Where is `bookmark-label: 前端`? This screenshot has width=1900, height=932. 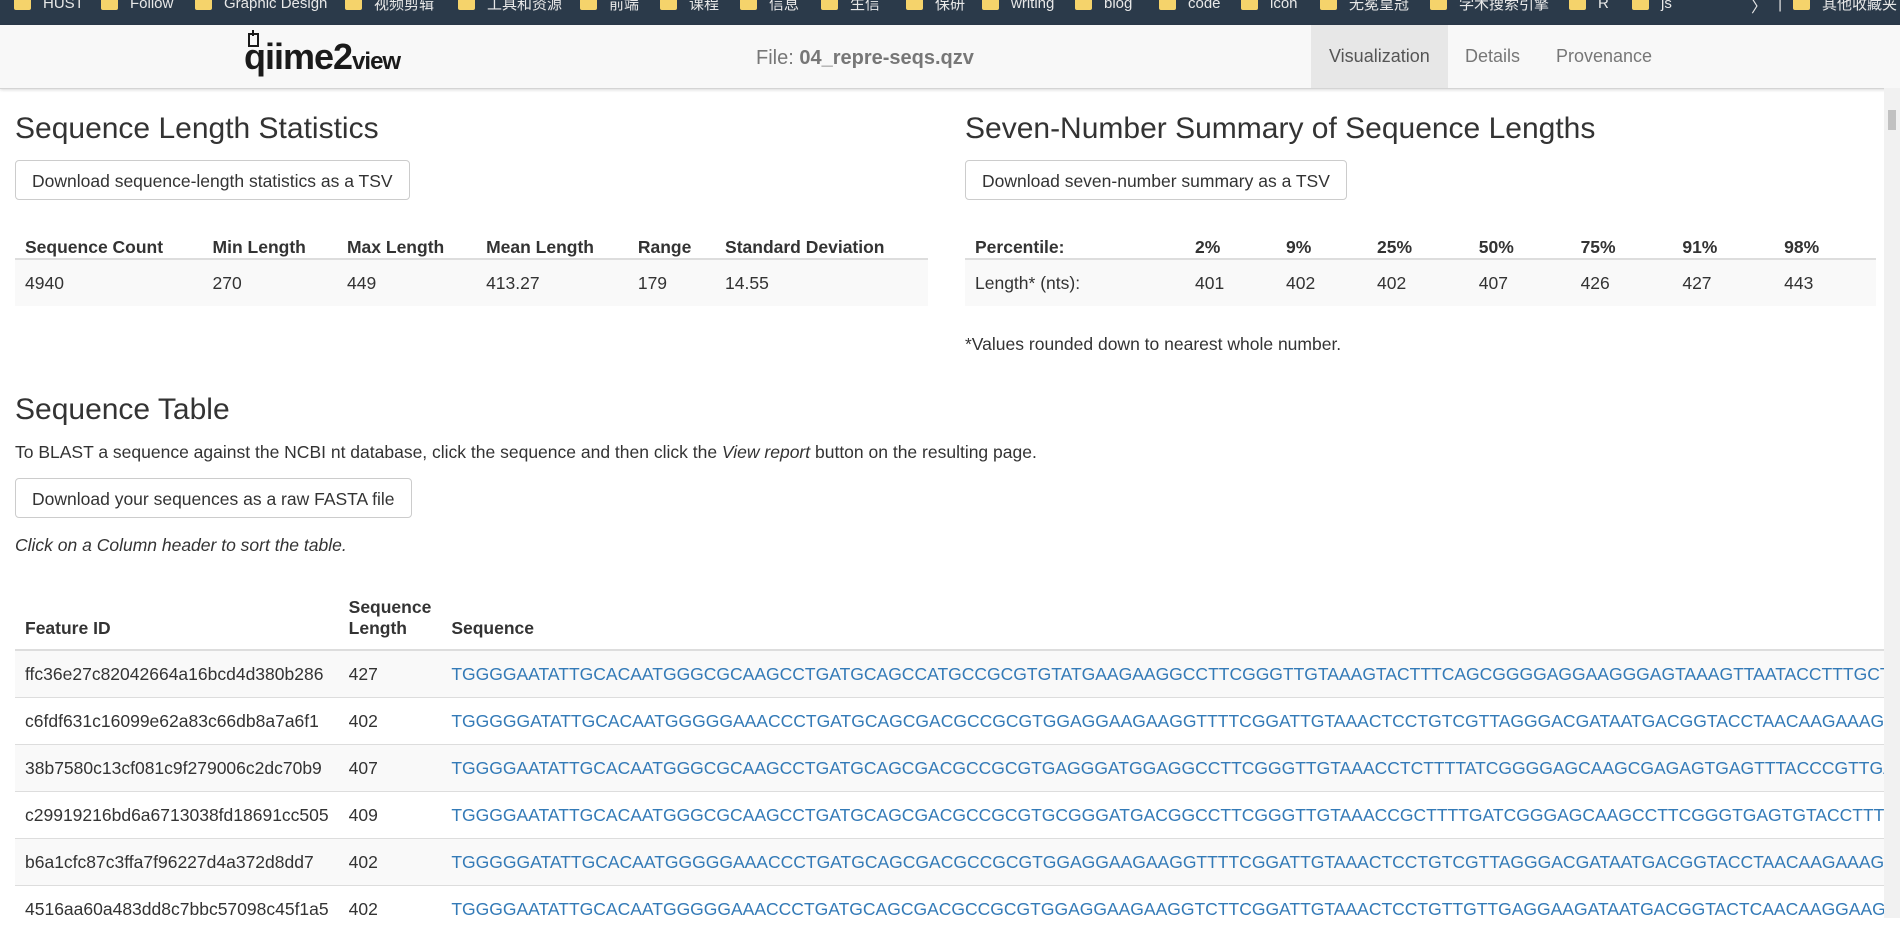 bookmark-label: 前端 is located at coordinates (624, 7).